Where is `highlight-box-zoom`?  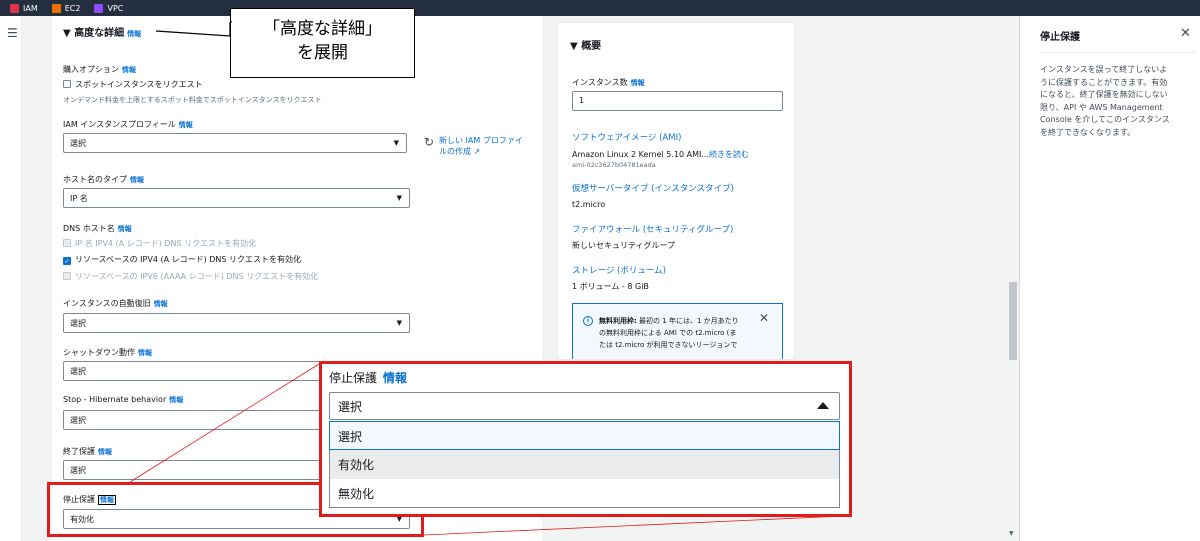
highlight-box-zoom is located at coordinates (585, 439).